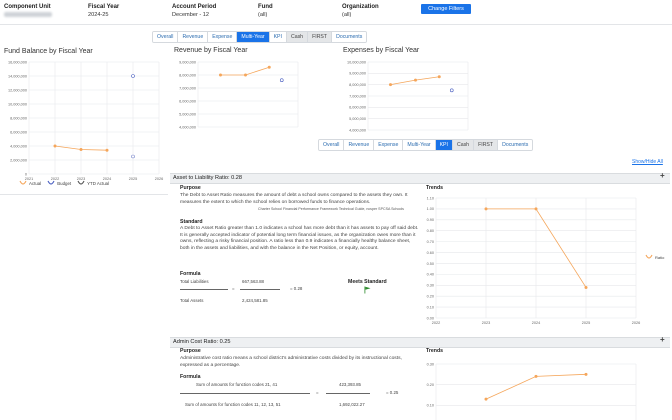 This screenshot has width=672, height=420. I want to click on organization-value: (all), so click(347, 15).